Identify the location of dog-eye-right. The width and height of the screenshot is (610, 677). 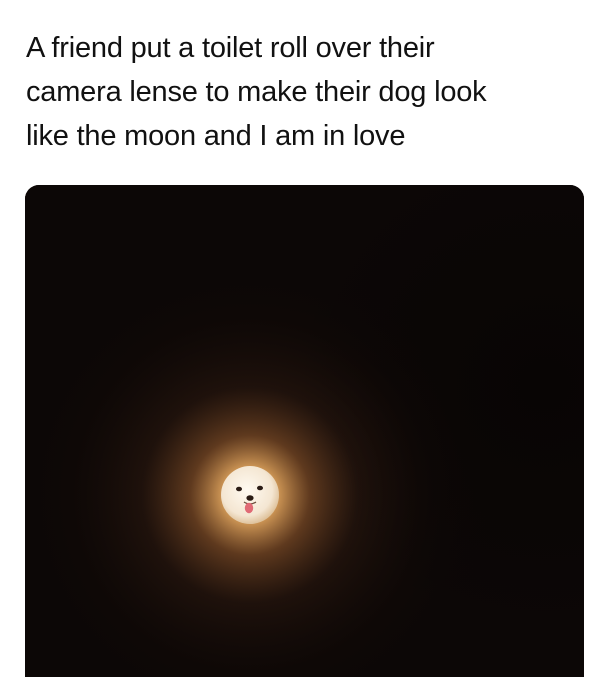
(260, 488).